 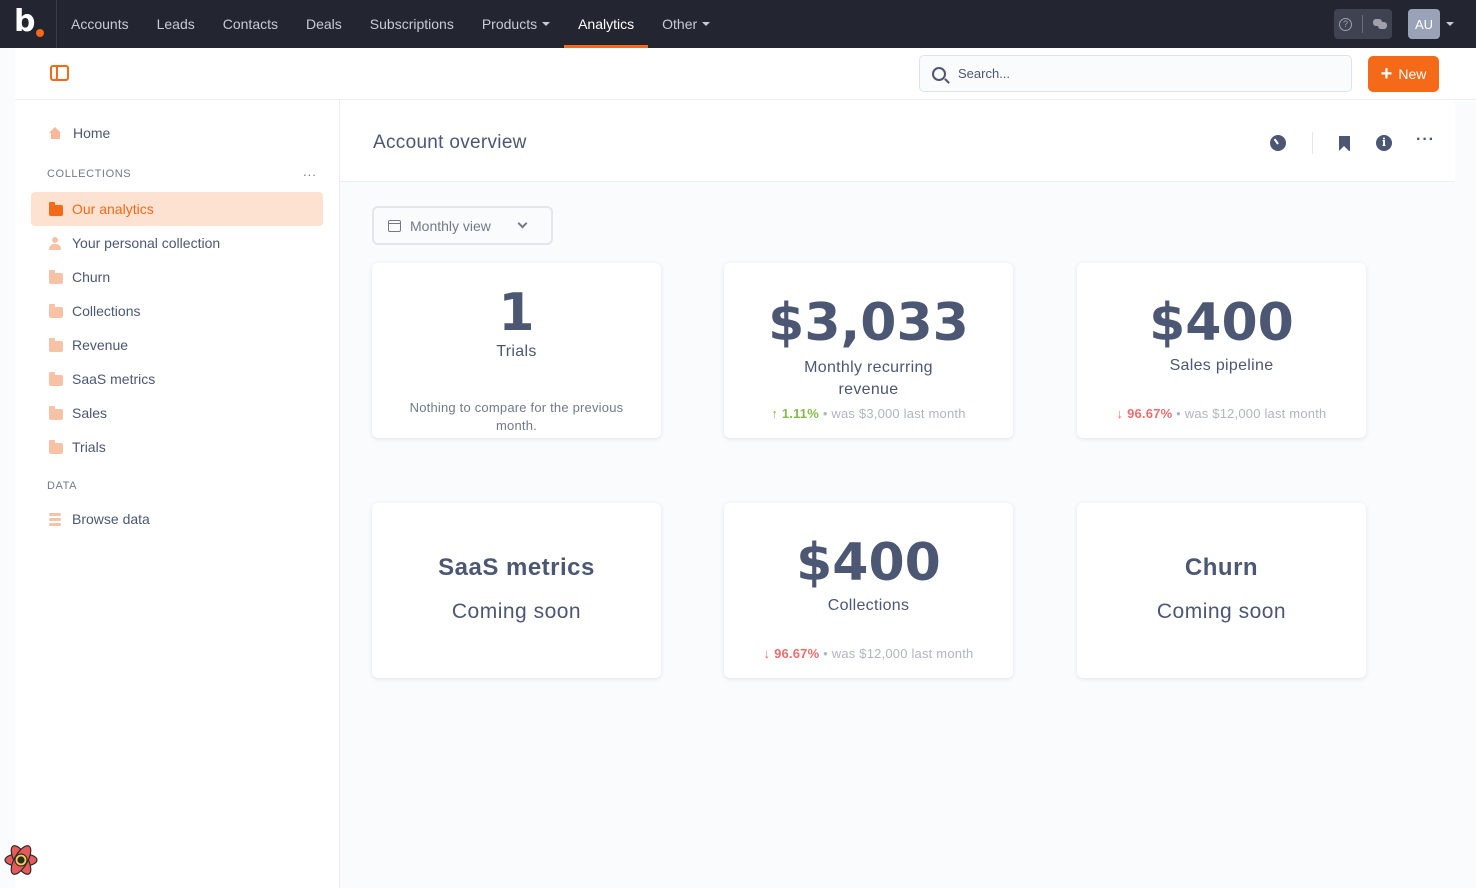 I want to click on avatar-initials: AU, so click(x=1424, y=24).